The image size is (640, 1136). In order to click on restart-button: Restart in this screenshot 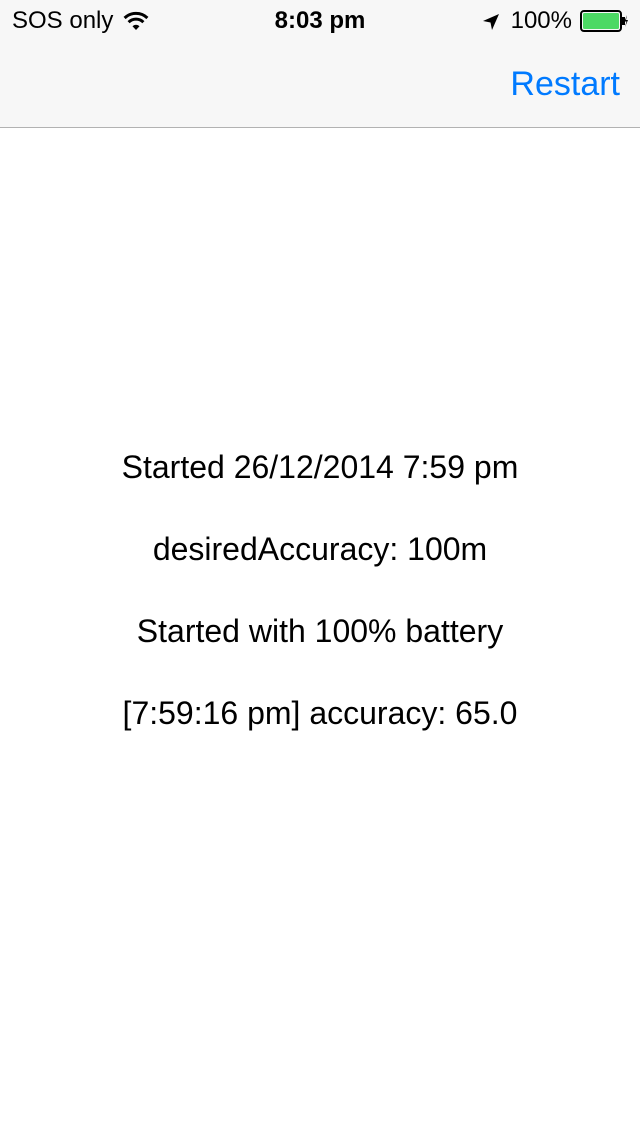, I will do `click(565, 84)`.